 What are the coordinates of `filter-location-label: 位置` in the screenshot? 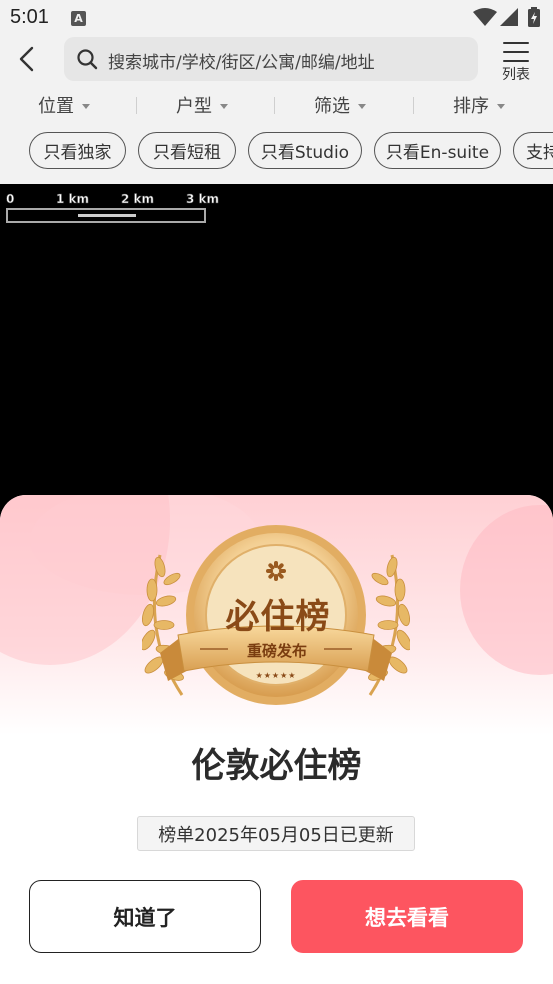 It's located at (56, 106).